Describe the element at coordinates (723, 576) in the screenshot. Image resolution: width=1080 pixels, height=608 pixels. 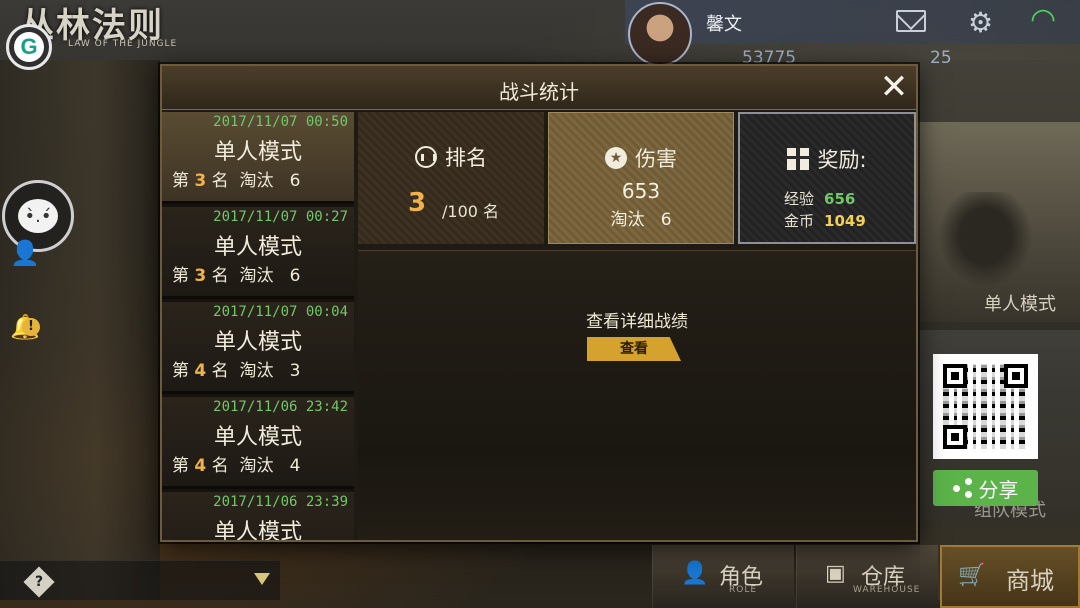
I see `tab-role: 👤 角色 ROLE` at that location.